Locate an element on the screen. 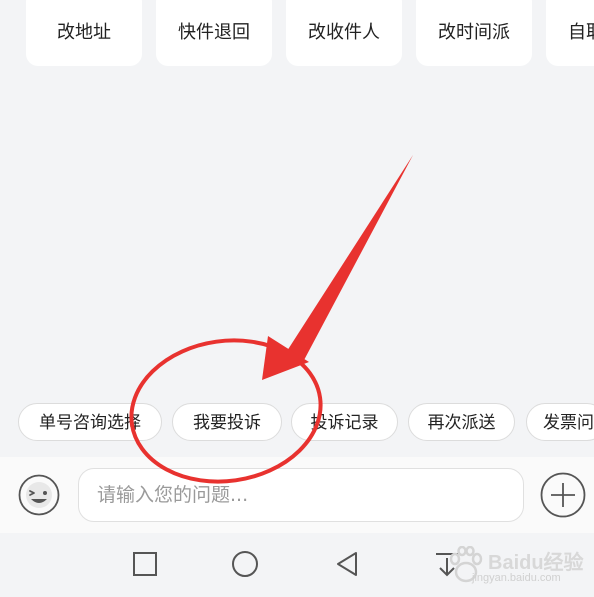  square-icon is located at coordinates (145, 564).